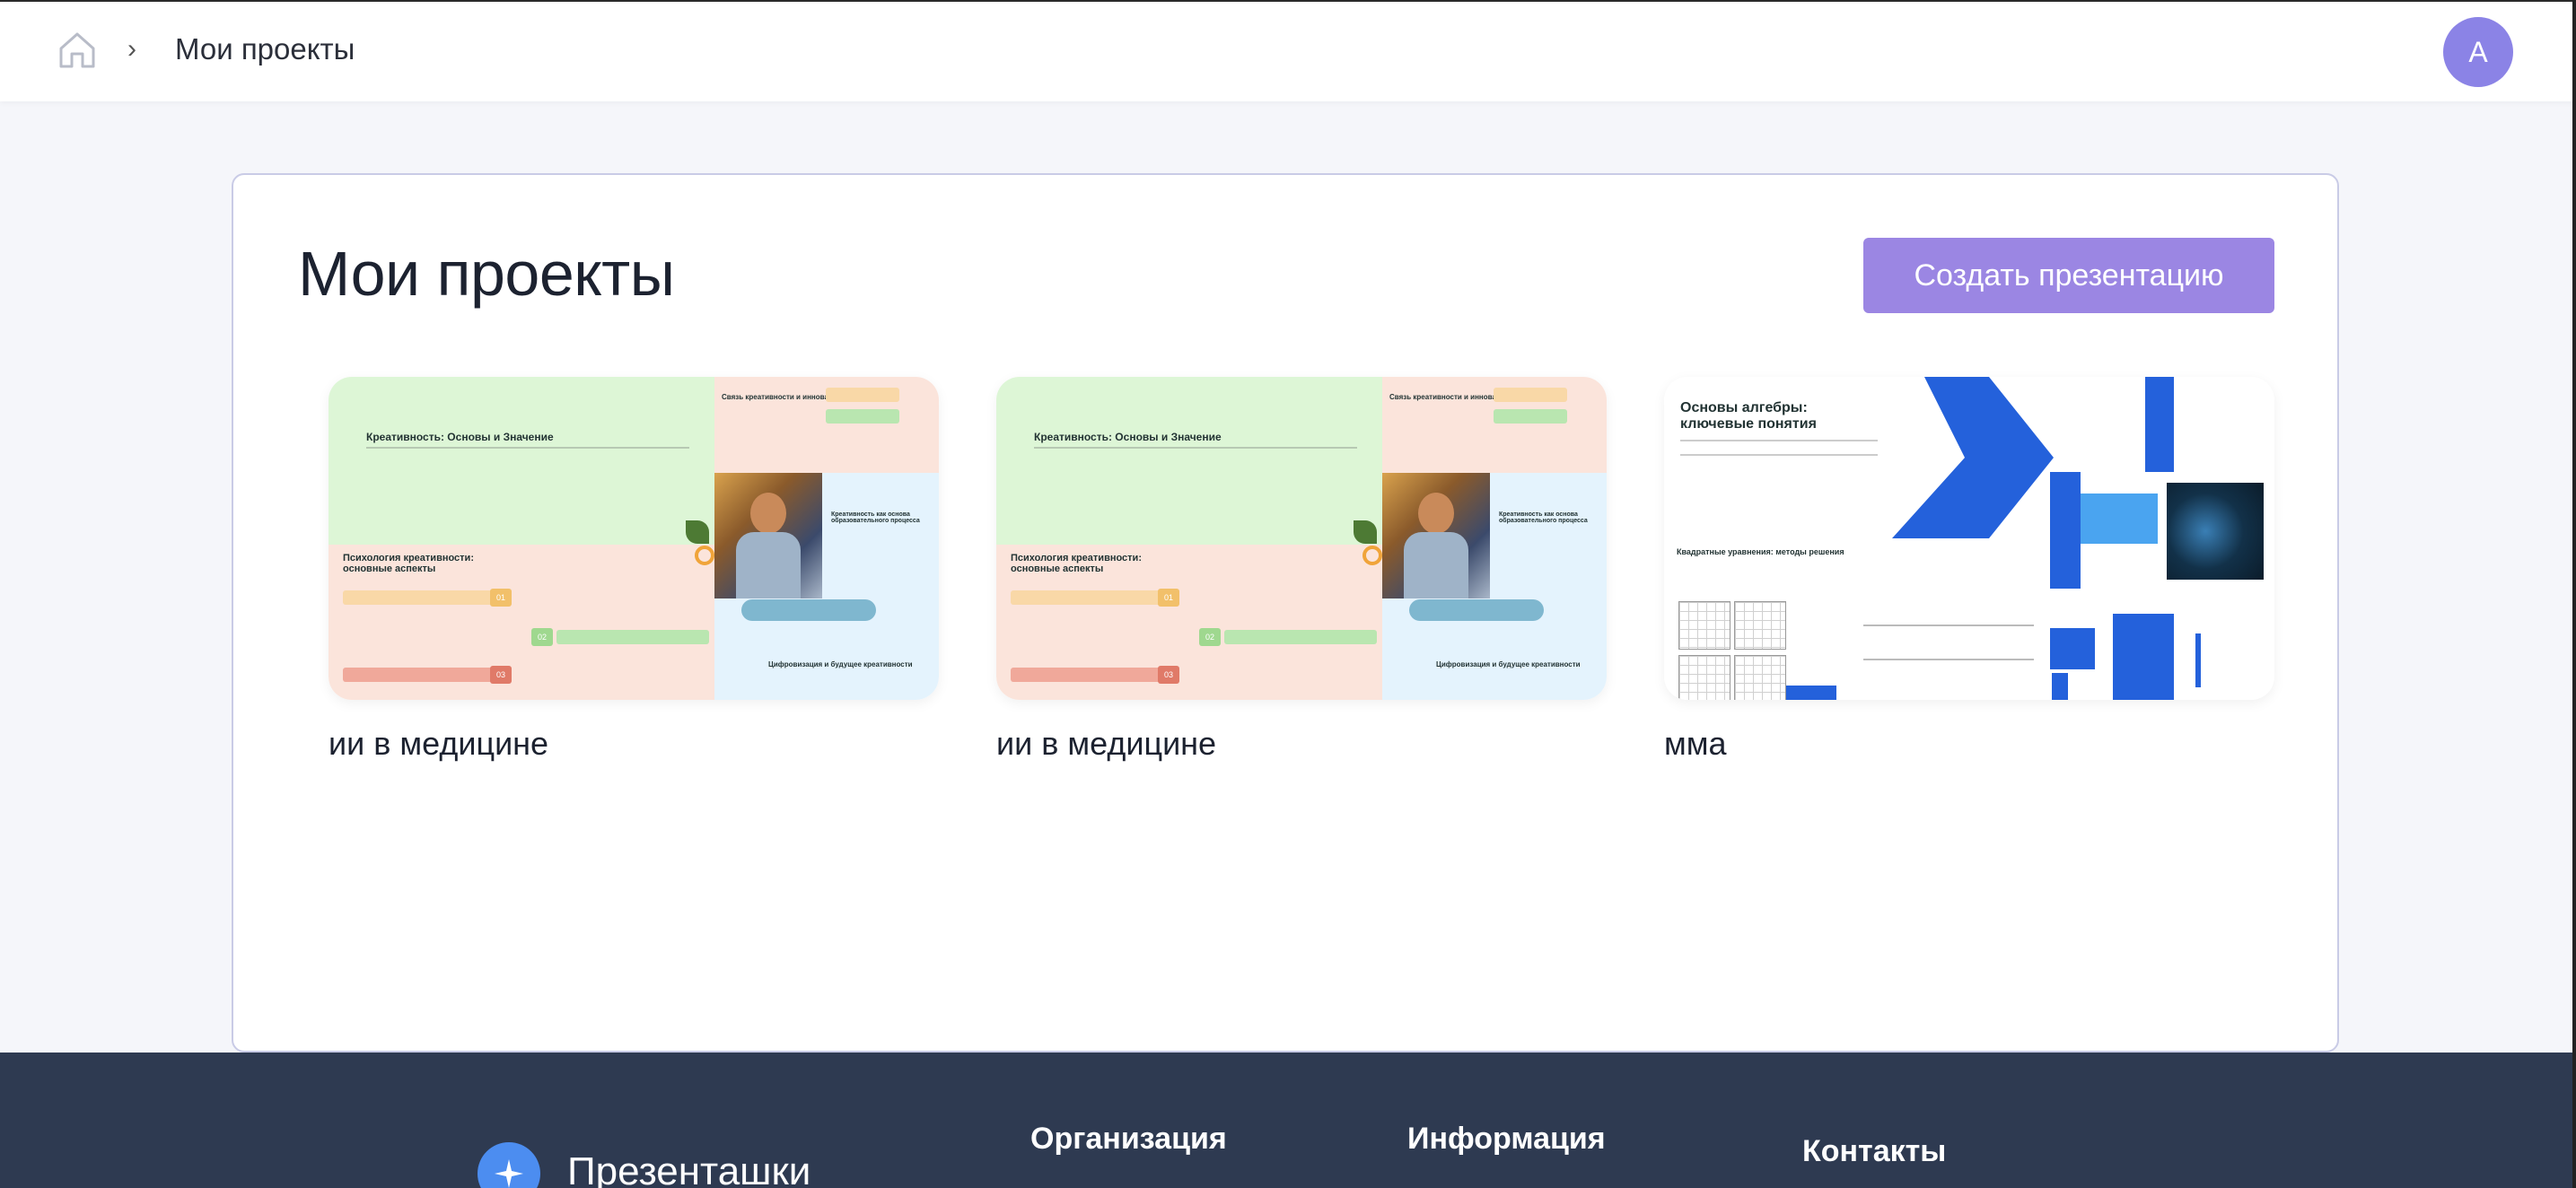 The width and height of the screenshot is (2576, 1188). Describe the element at coordinates (2068, 275) in the screenshot. I see `create-presentation-button: Создать презентацию` at that location.